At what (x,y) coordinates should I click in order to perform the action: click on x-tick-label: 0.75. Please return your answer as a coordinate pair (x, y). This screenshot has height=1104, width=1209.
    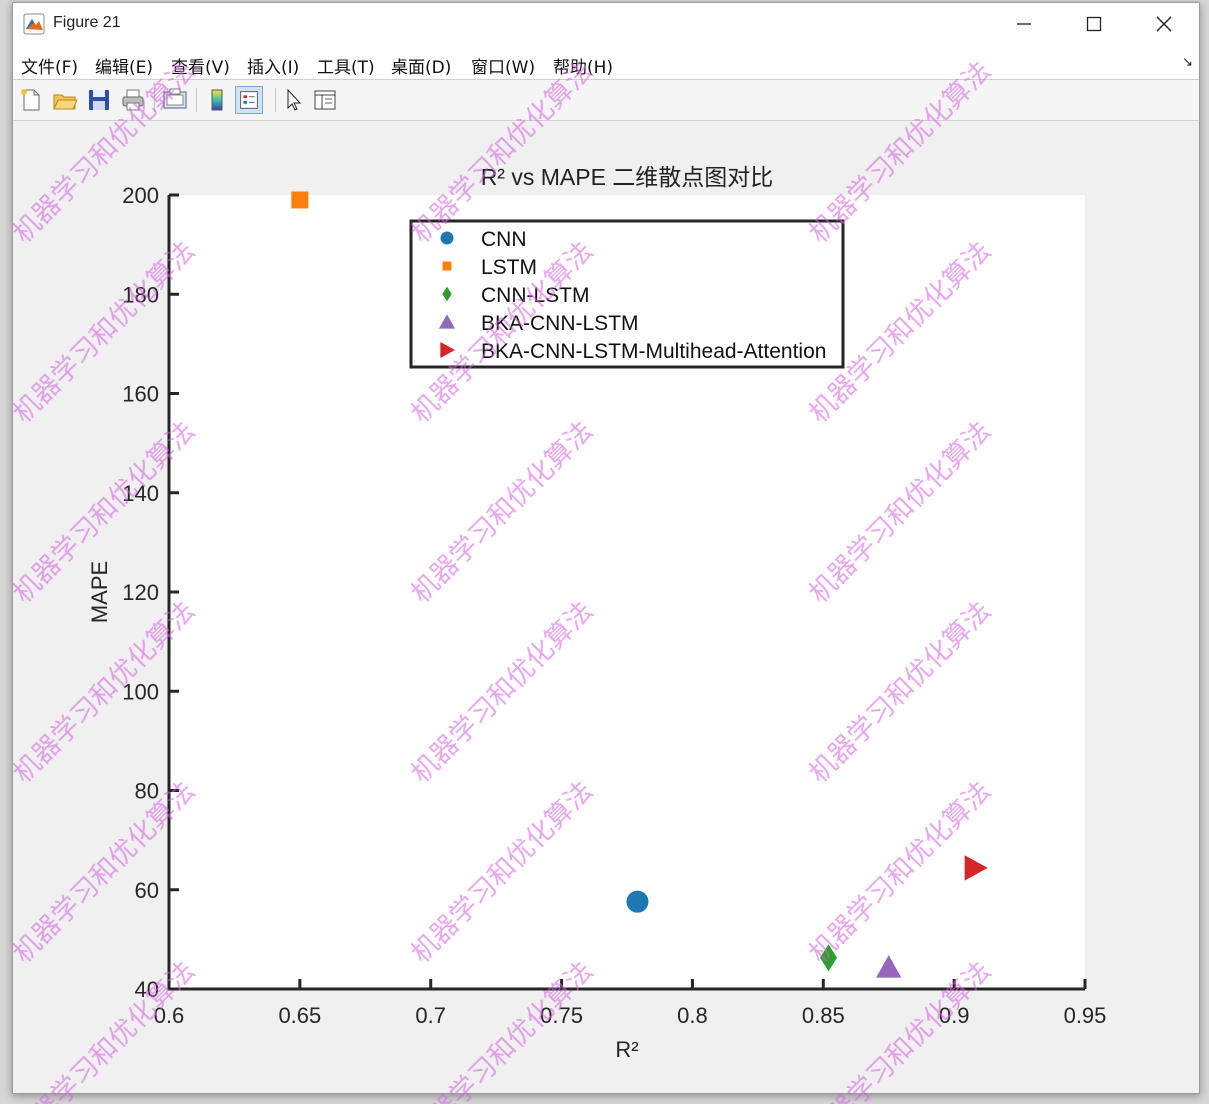
    Looking at the image, I should click on (561, 1015).